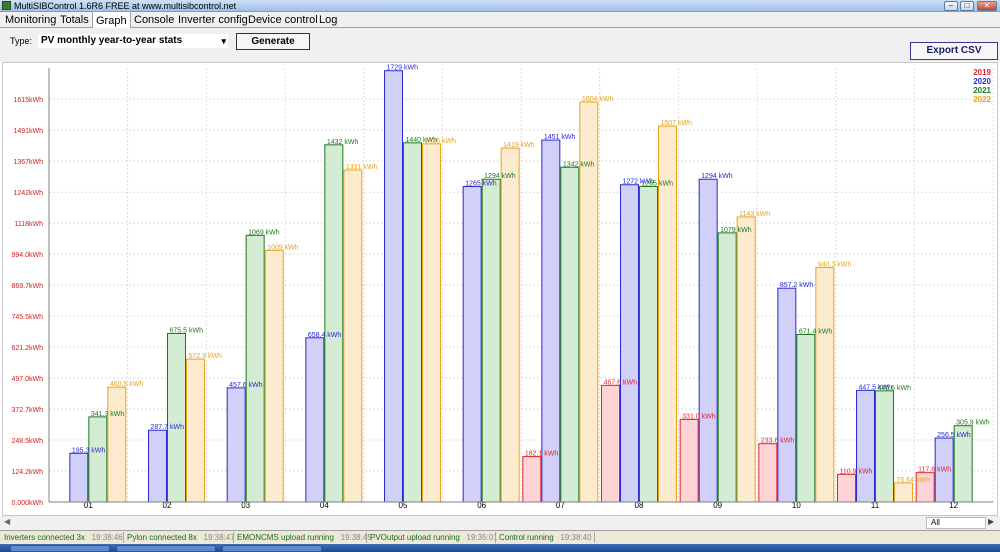 The width and height of the screenshot is (1000, 552). I want to click on chart-scroll-row: ◀ All ▶, so click(500, 523).